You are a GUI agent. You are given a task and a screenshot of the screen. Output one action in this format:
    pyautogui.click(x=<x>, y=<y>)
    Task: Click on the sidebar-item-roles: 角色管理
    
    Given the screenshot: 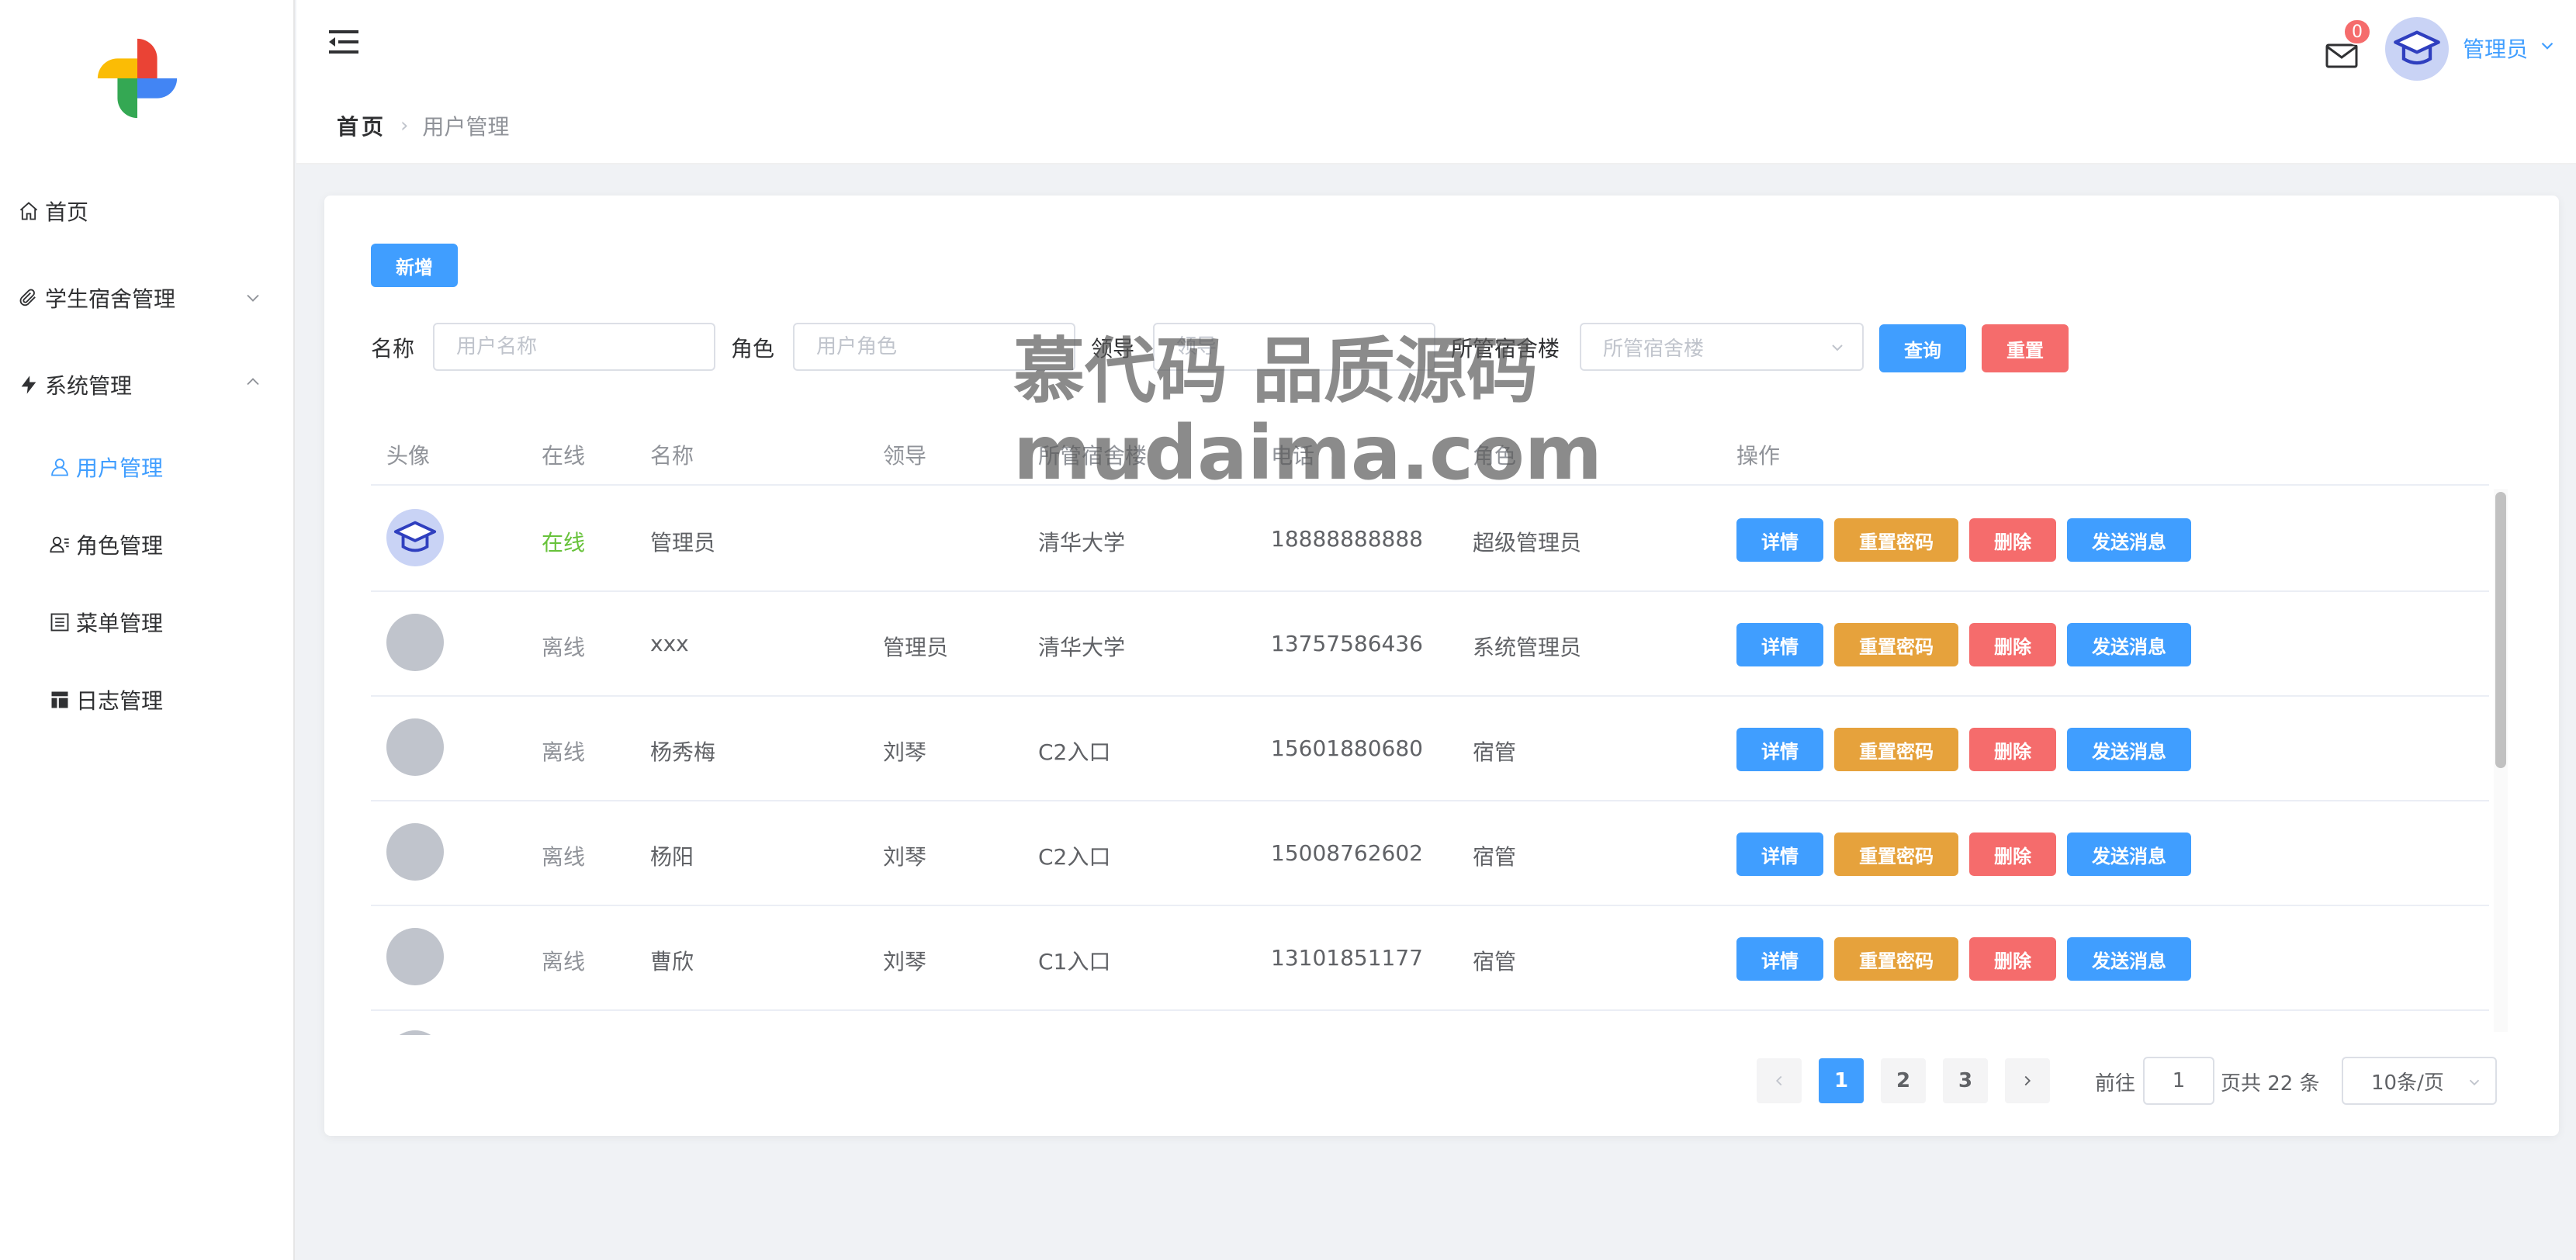 What is the action you would take?
    pyautogui.click(x=105, y=544)
    